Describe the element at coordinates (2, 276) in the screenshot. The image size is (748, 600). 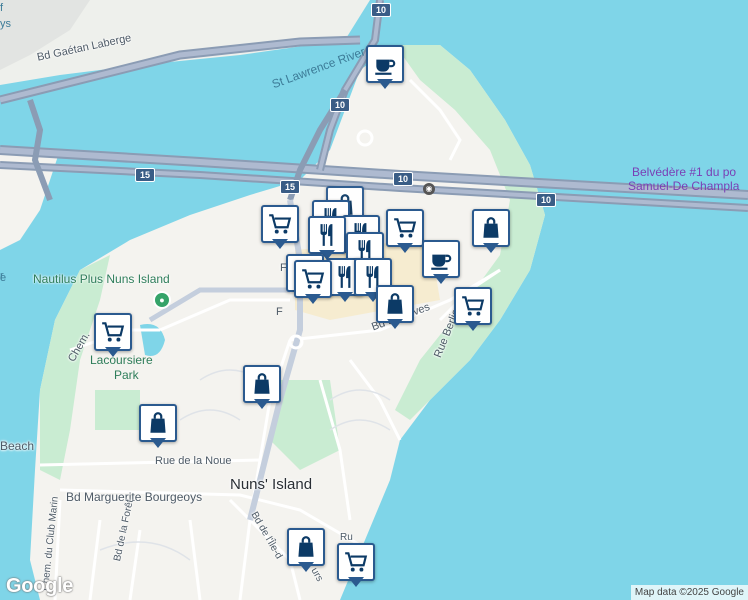
I see `label-fragment-r-left: r` at that location.